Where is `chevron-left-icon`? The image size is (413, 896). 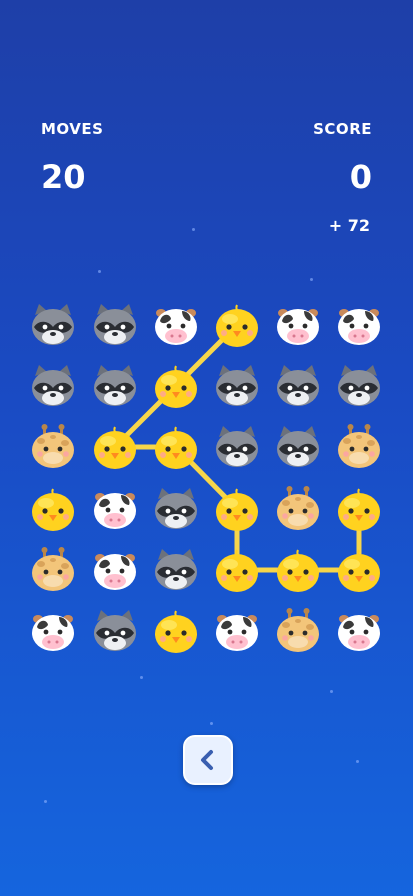 chevron-left-icon is located at coordinates (207, 760).